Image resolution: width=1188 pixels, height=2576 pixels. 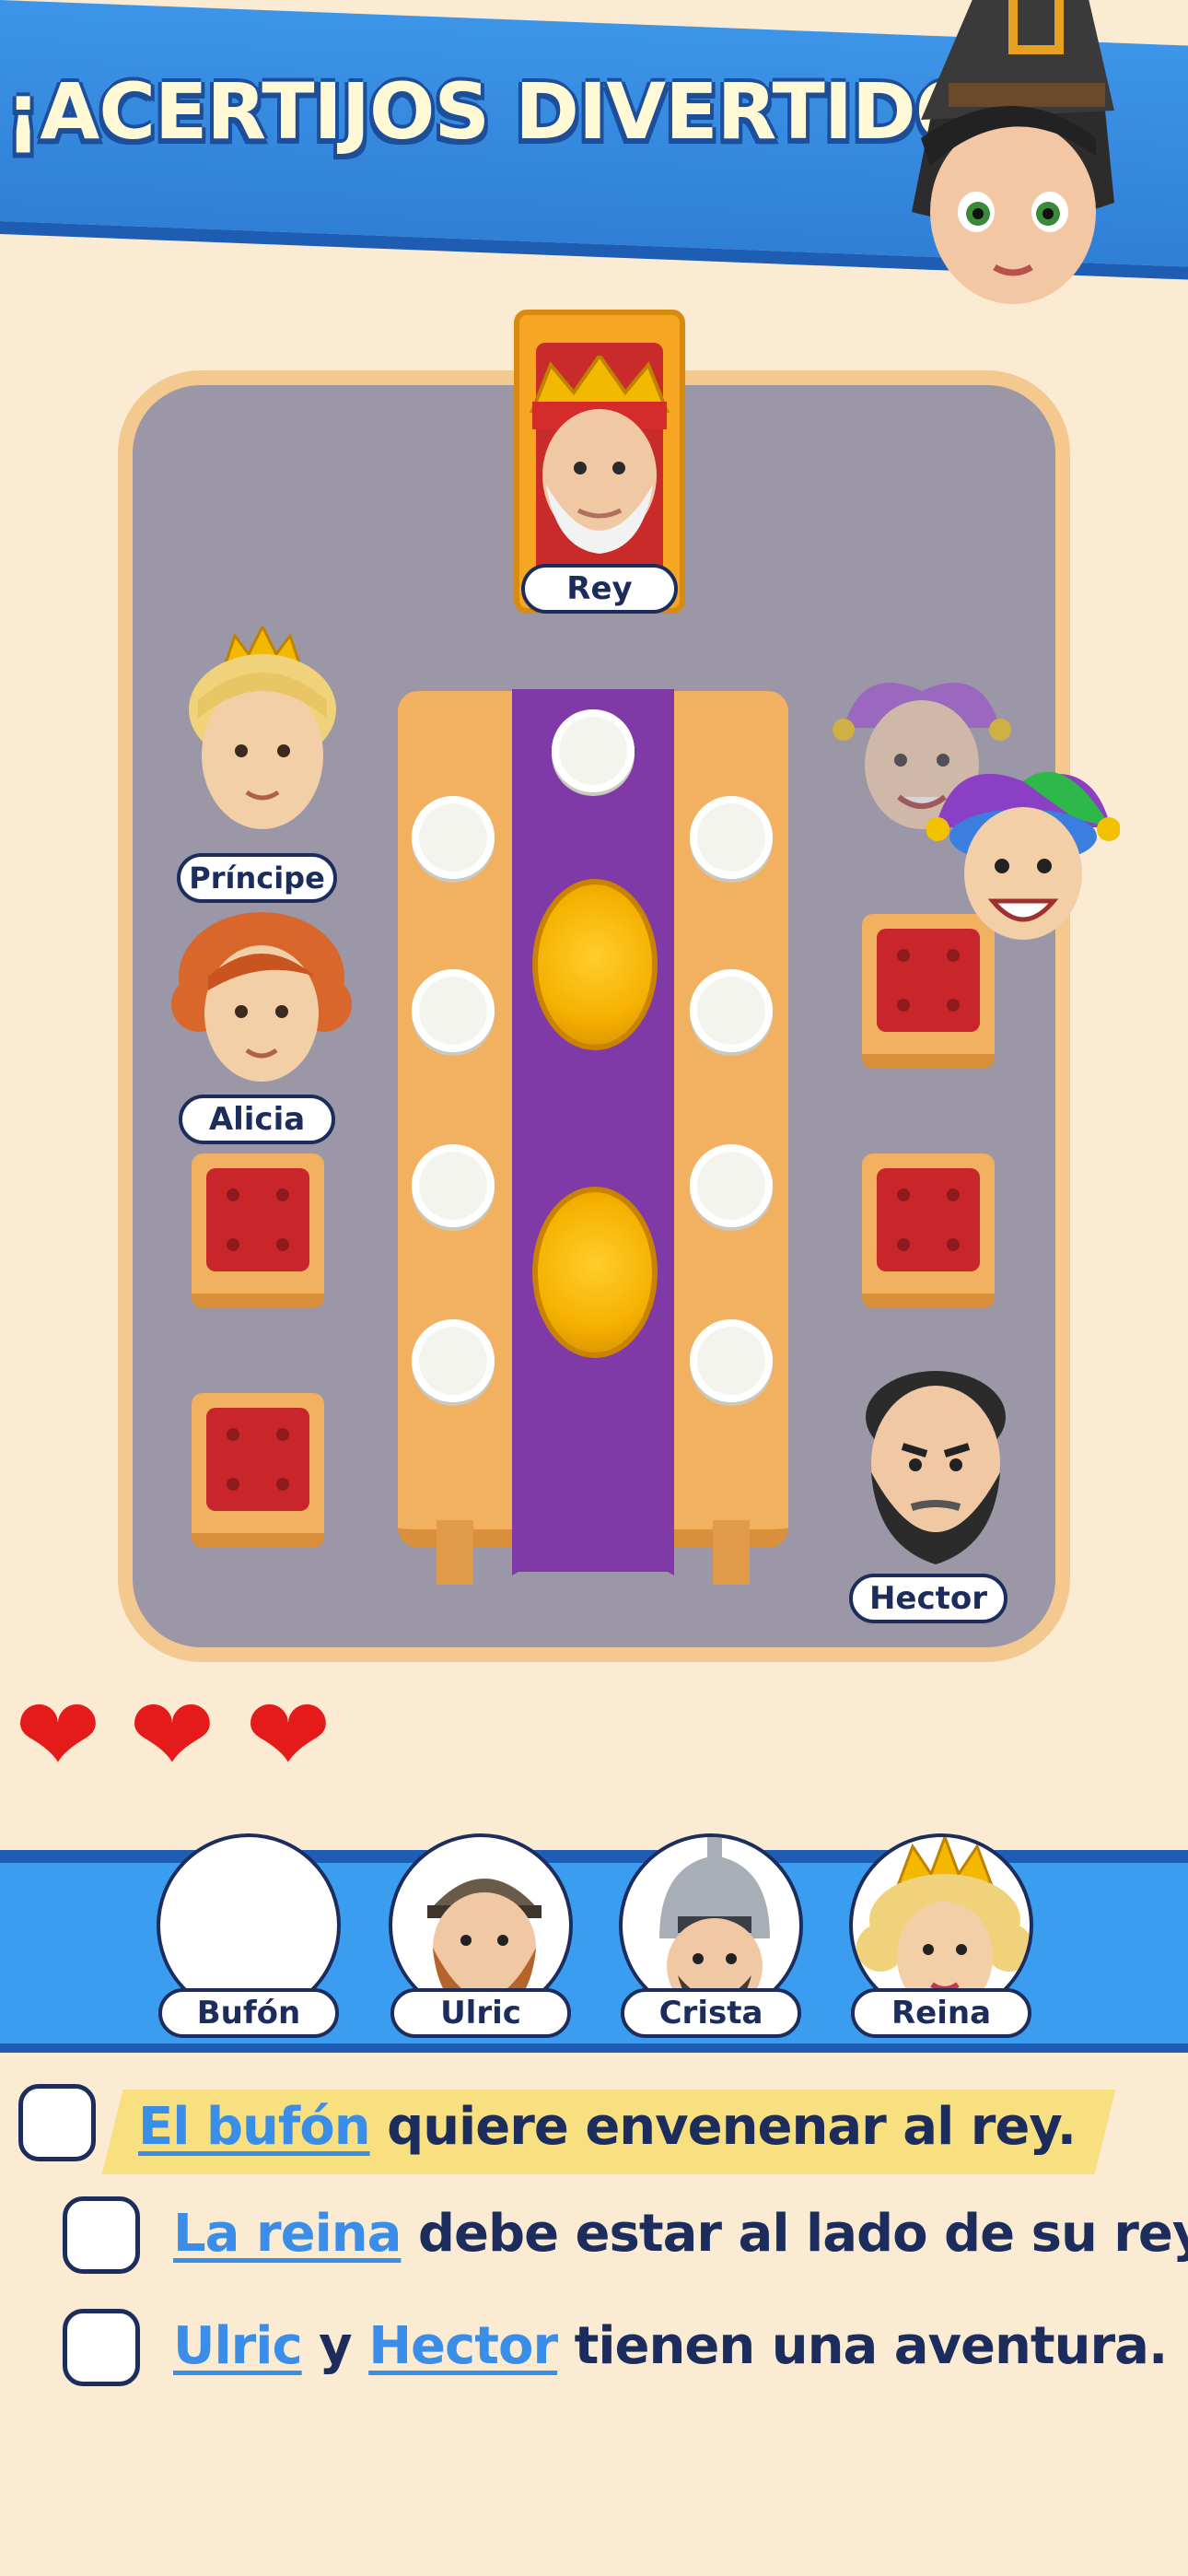 I want to click on prince-label: Príncipe, so click(x=257, y=878).